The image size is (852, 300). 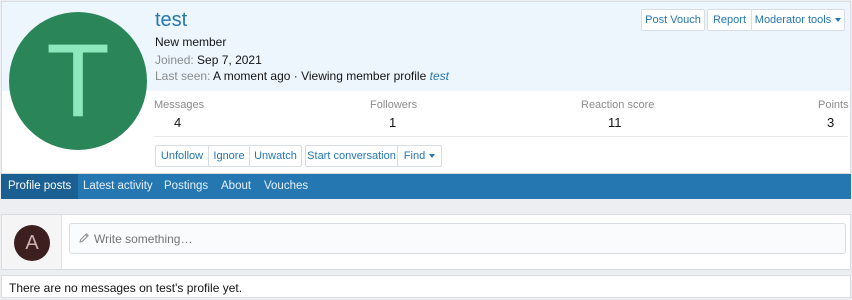 I want to click on last-seen-text: A moment ago · Viewing member profile, so click(x=320, y=76).